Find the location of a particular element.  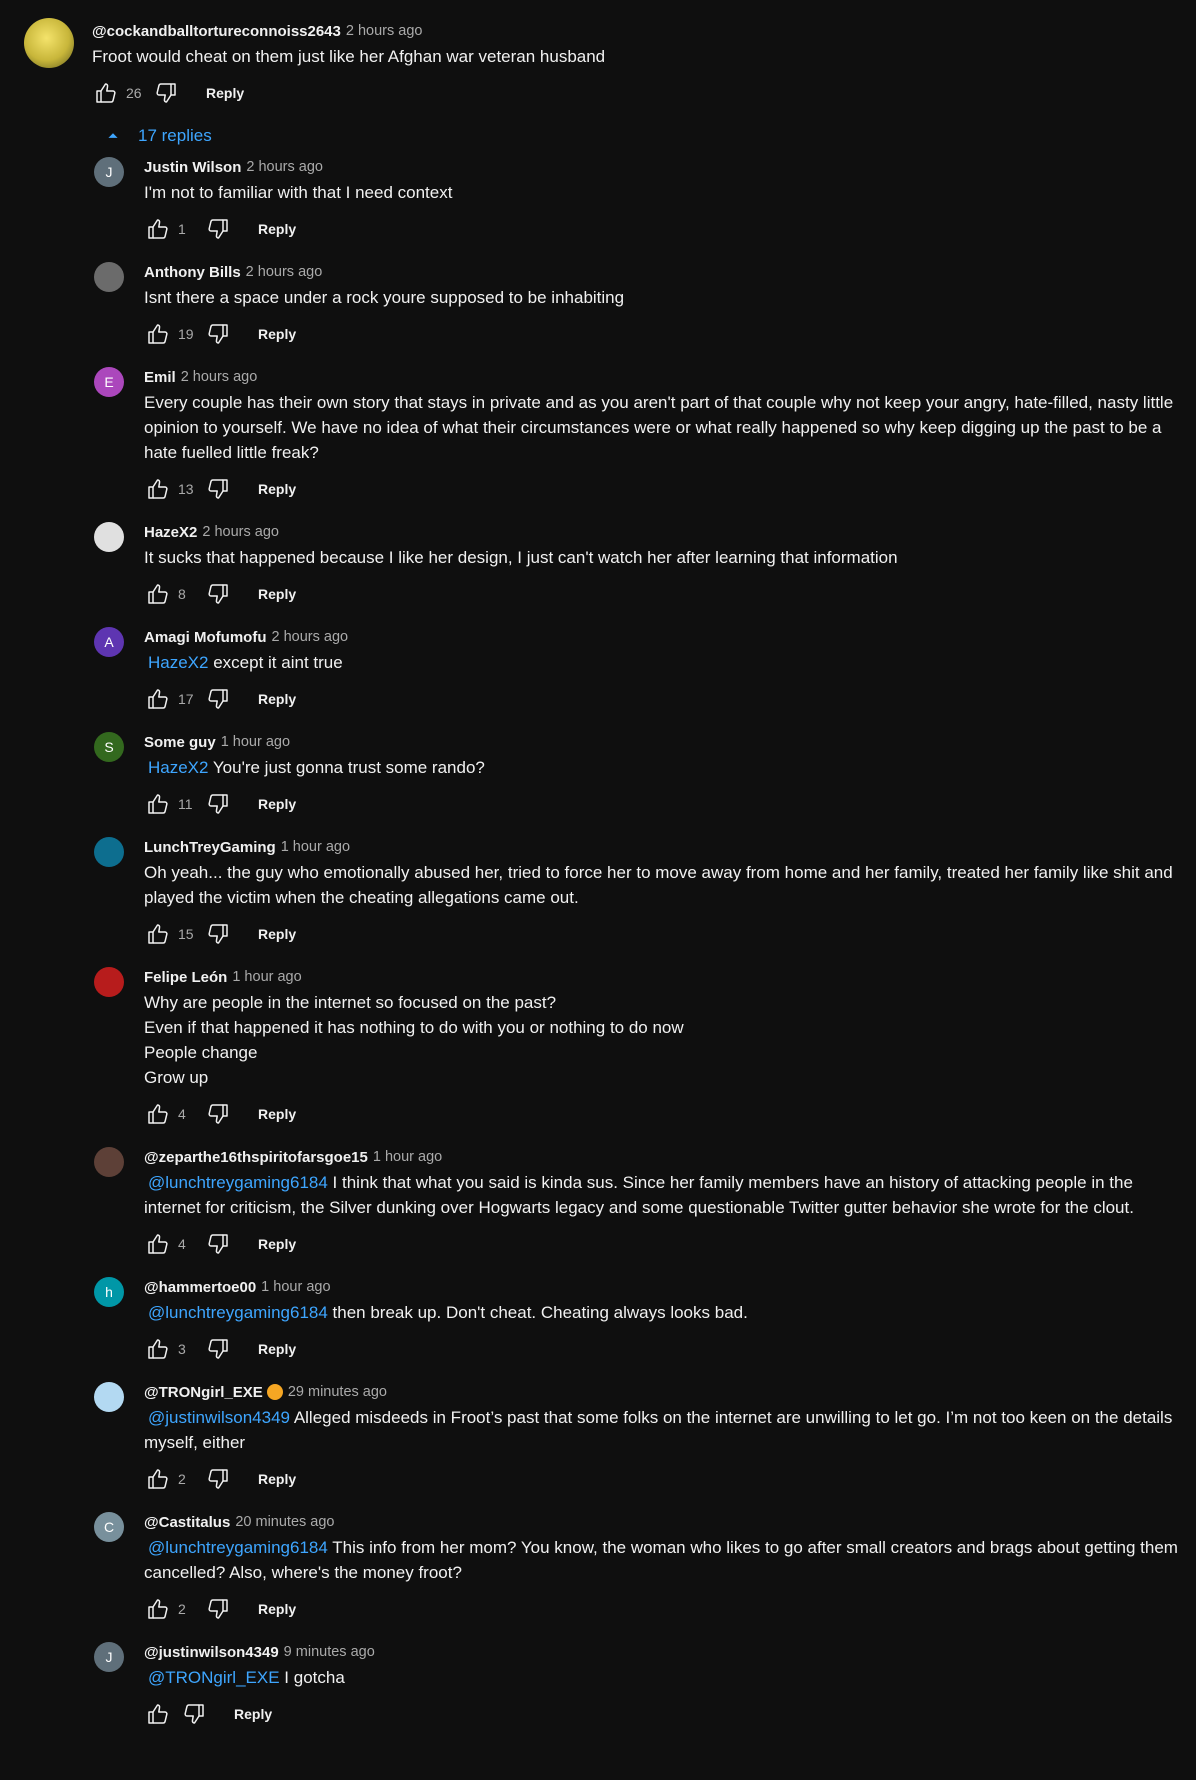

comment-author: @TRONgirl_EXE is located at coordinates (203, 1392).